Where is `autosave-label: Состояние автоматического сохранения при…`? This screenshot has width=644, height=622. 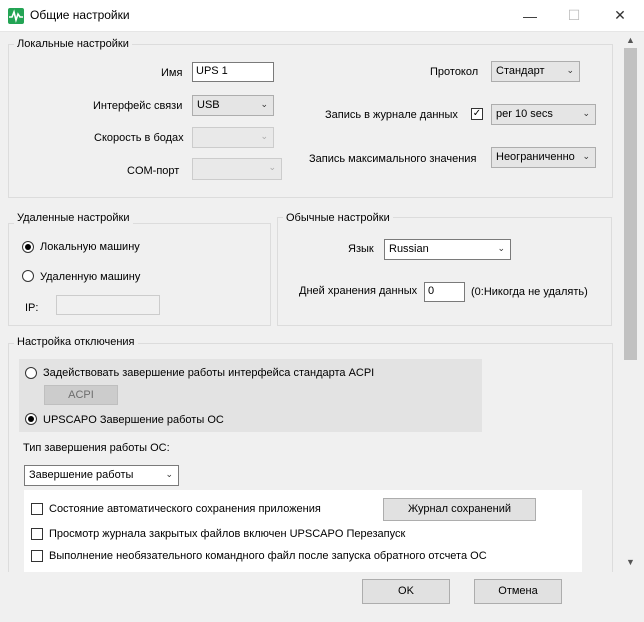
autosave-label: Состояние автоматического сохранения при… is located at coordinates (185, 509).